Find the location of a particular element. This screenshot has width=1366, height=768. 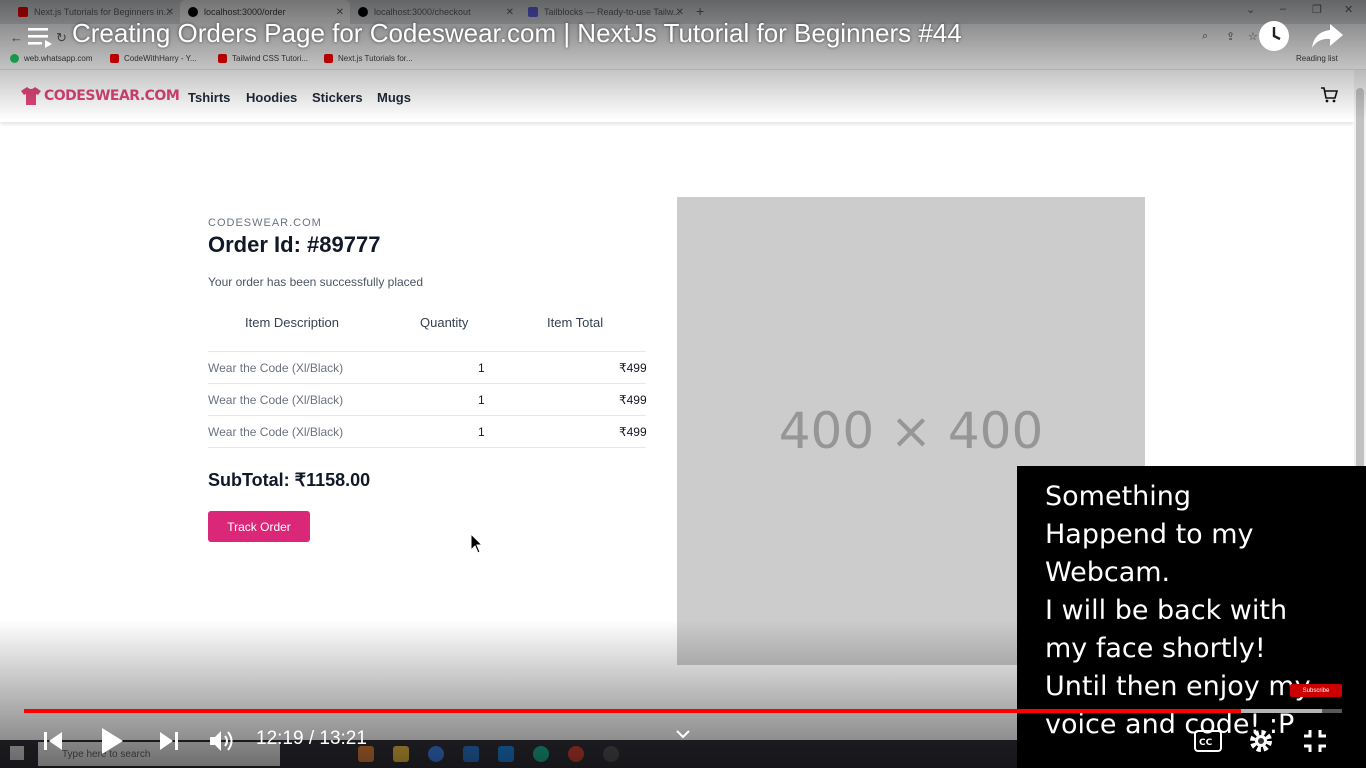

placeholder-label: 400 × 400 is located at coordinates (911, 431).